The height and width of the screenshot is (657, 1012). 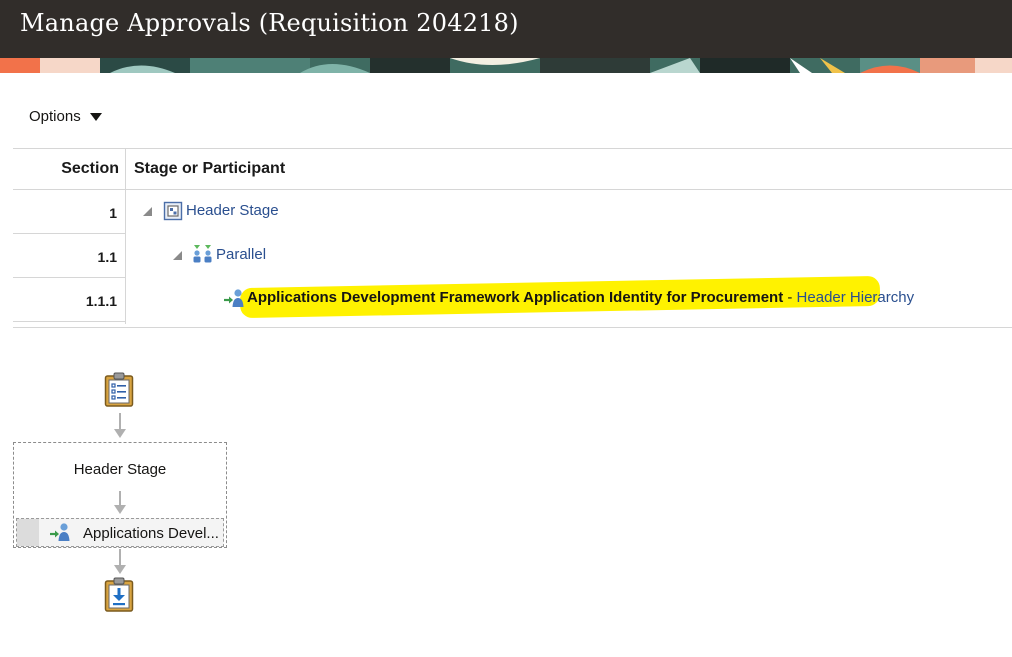 What do you see at coordinates (90, 168) in the screenshot?
I see `column-header-section: Section` at bounding box center [90, 168].